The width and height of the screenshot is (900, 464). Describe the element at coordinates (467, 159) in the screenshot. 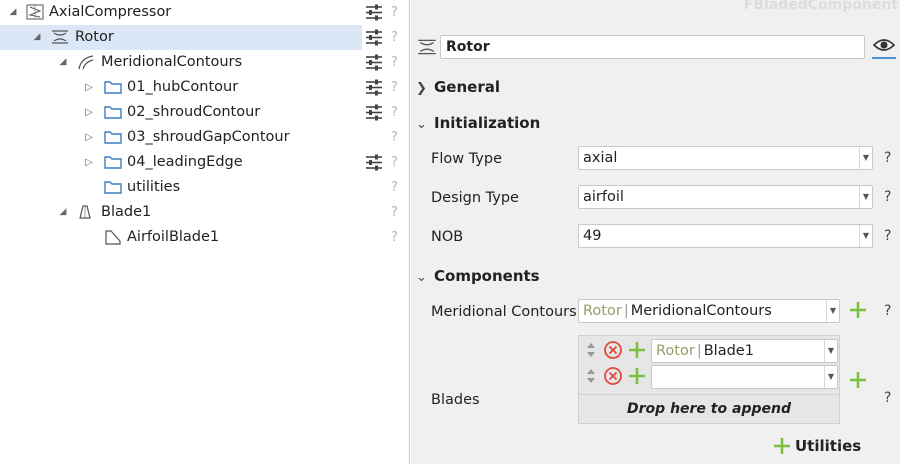

I see `flow-type-label: Flow Type` at that location.